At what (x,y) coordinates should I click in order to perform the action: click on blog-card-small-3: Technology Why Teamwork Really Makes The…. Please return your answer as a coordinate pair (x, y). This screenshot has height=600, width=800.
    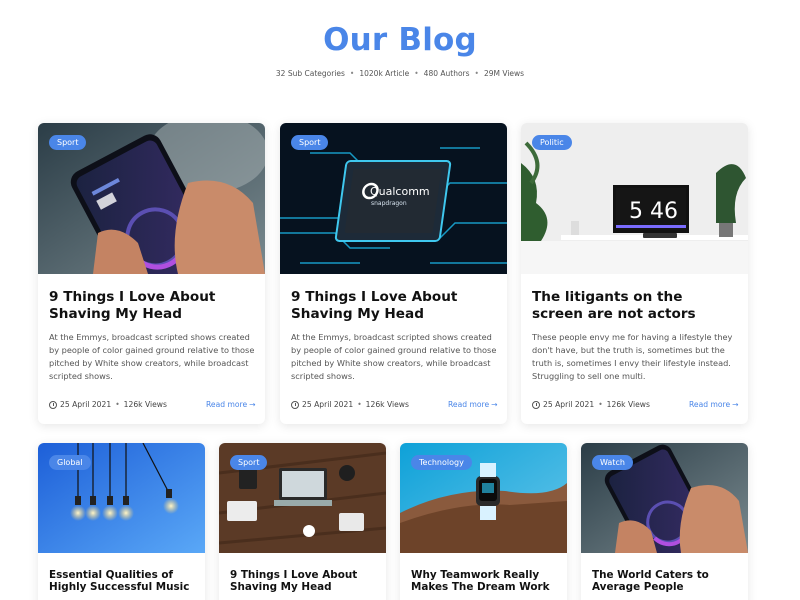
    Looking at the image, I should click on (483, 521).